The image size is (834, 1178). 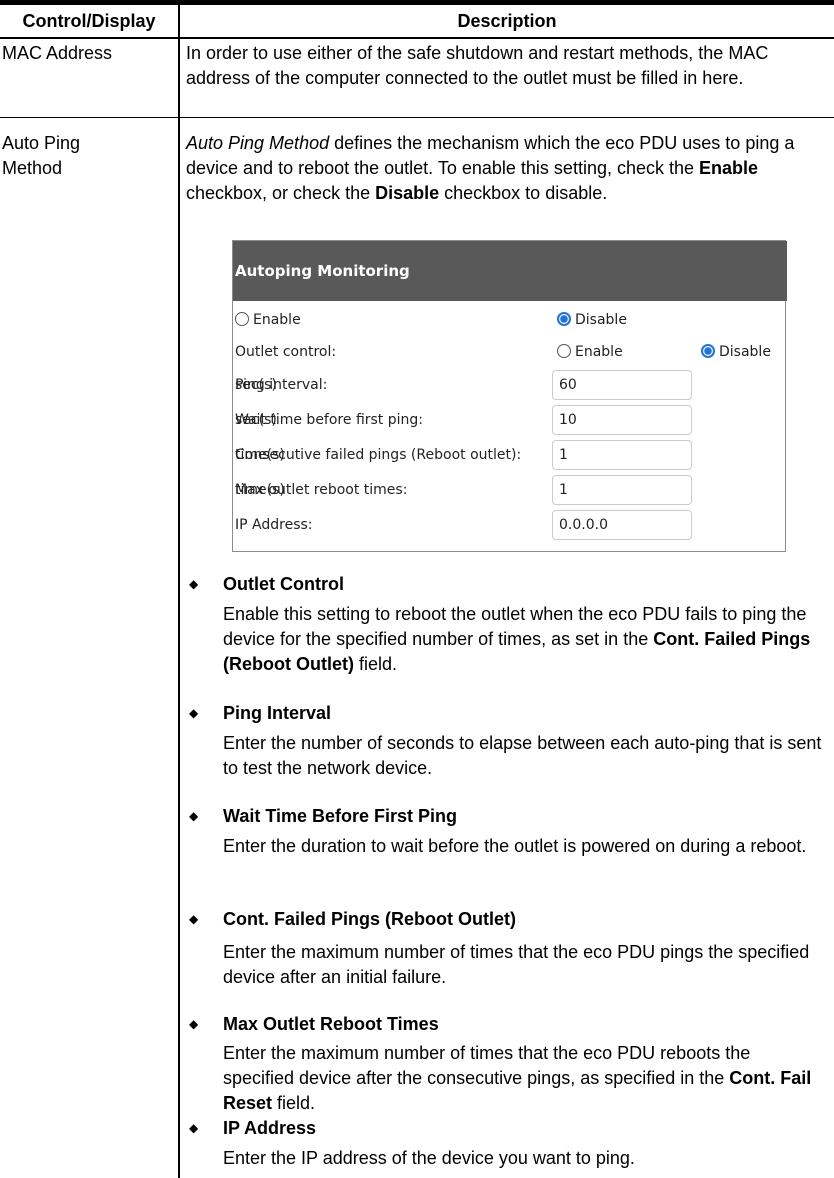 I want to click on outlet-control-enable-option: Enable, so click(x=590, y=352).